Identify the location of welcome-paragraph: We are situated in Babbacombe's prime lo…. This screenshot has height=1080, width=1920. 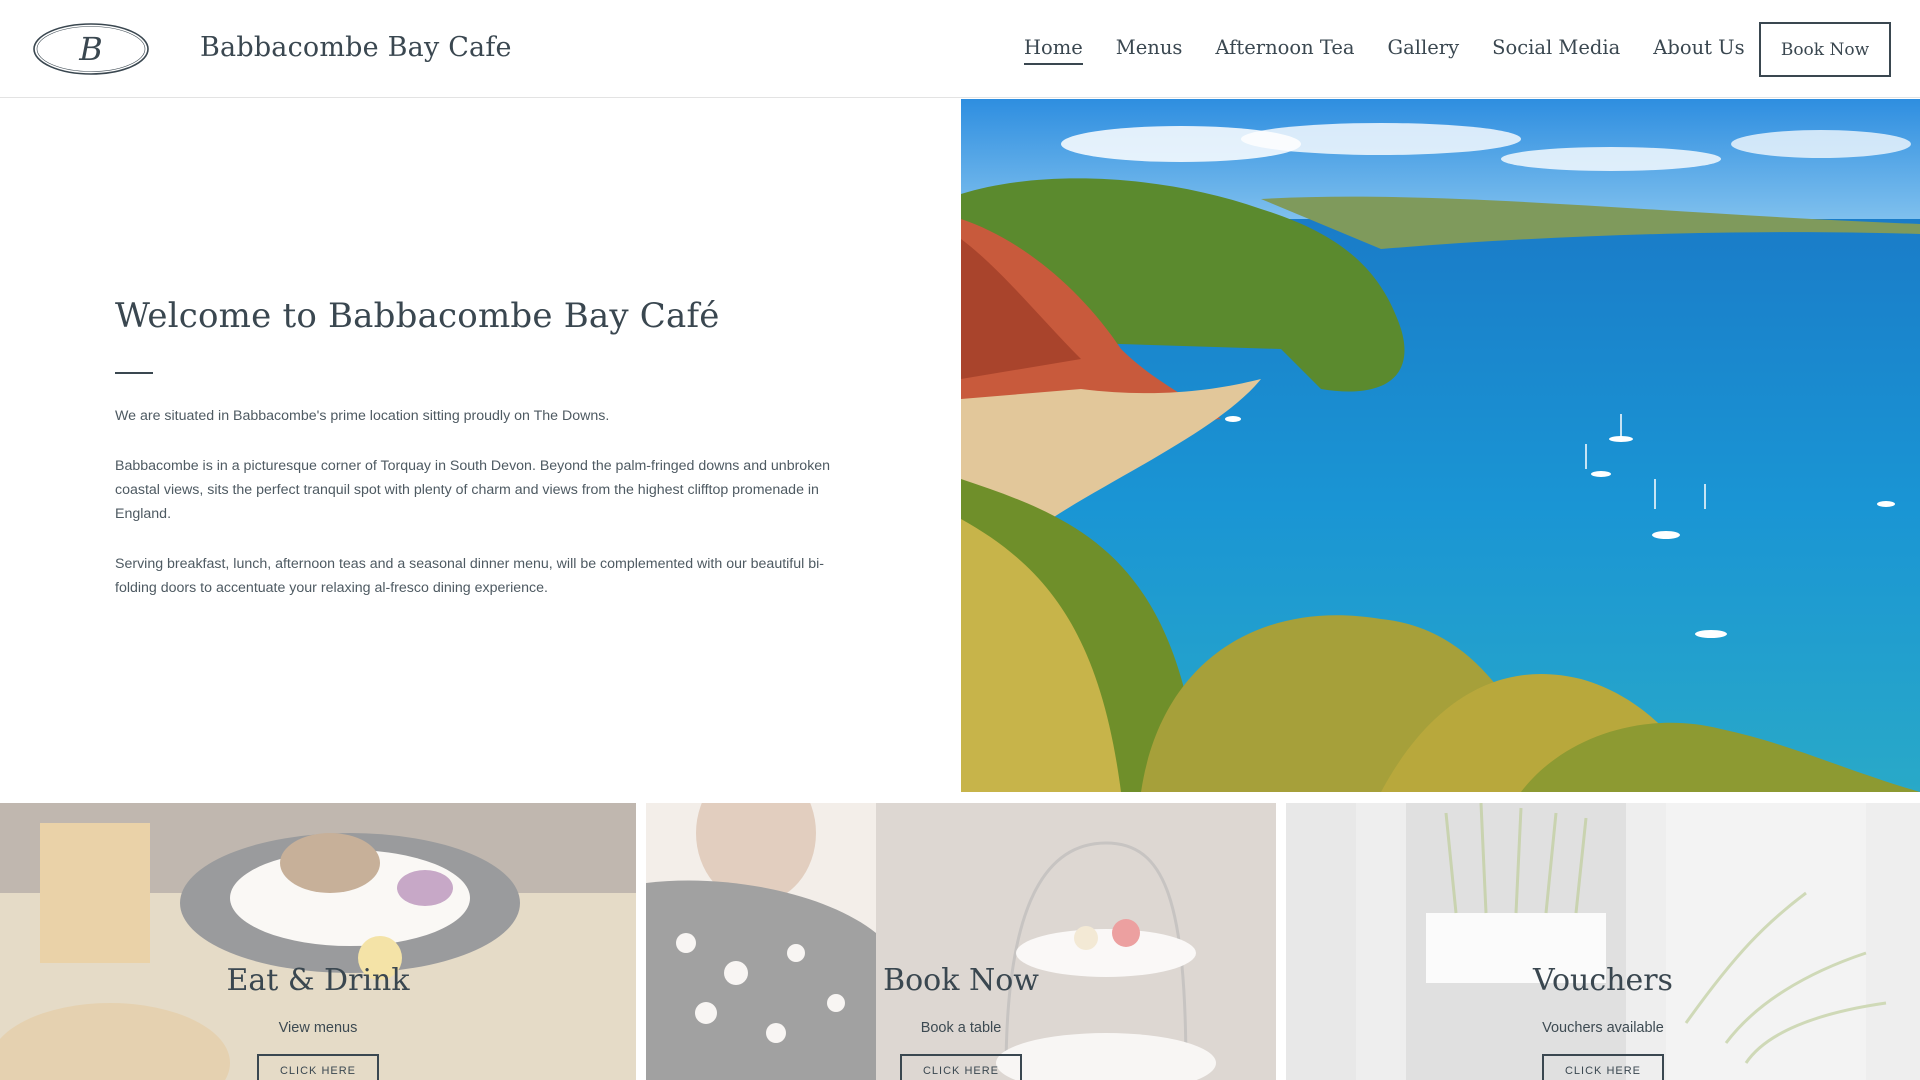
(362, 416).